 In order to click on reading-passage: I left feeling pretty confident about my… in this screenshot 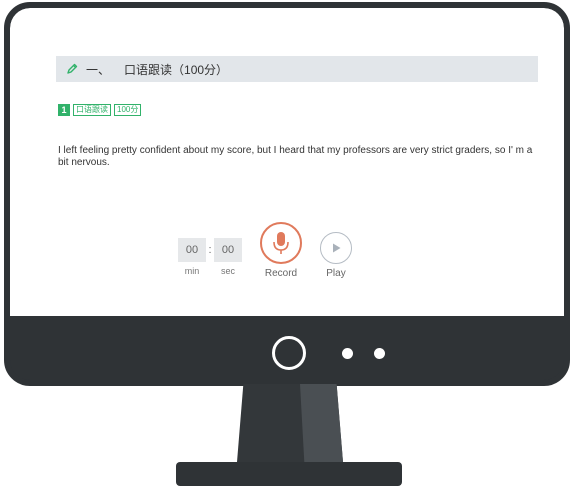, I will do `click(295, 156)`.